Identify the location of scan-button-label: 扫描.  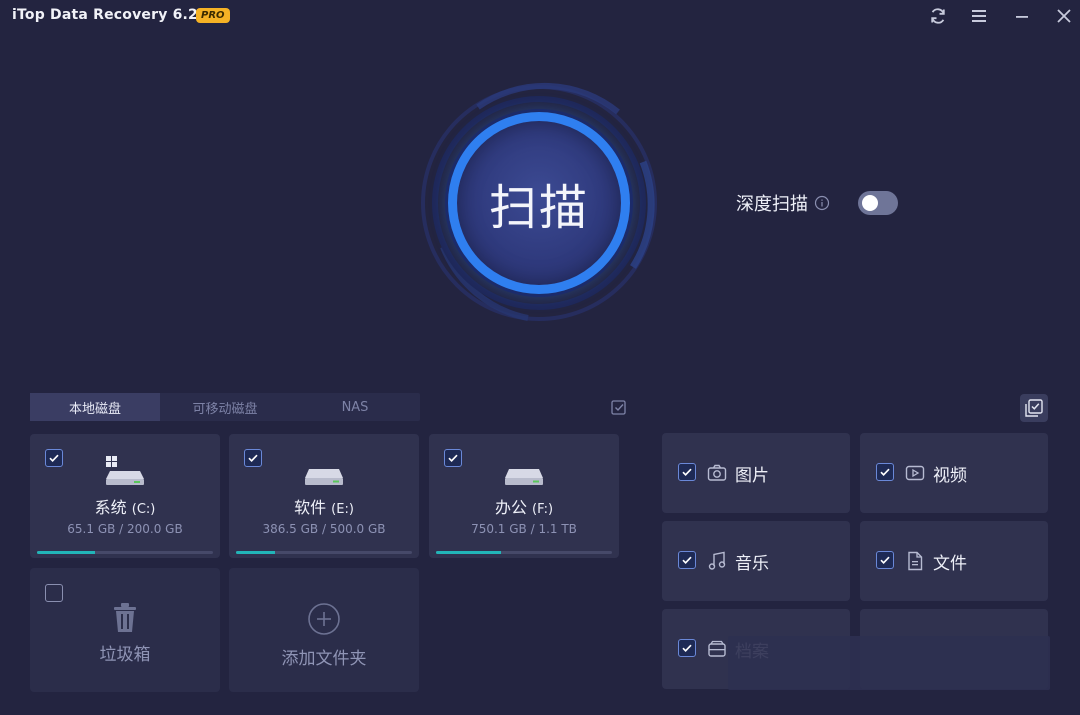
(538, 208).